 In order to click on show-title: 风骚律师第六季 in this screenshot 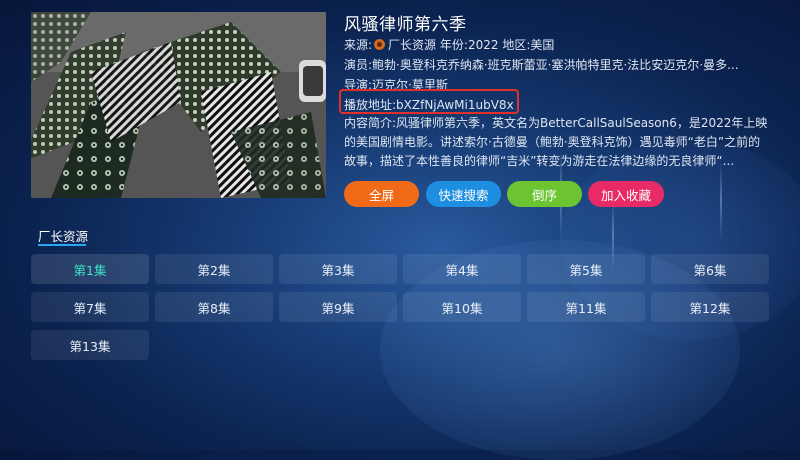, I will do `click(405, 25)`.